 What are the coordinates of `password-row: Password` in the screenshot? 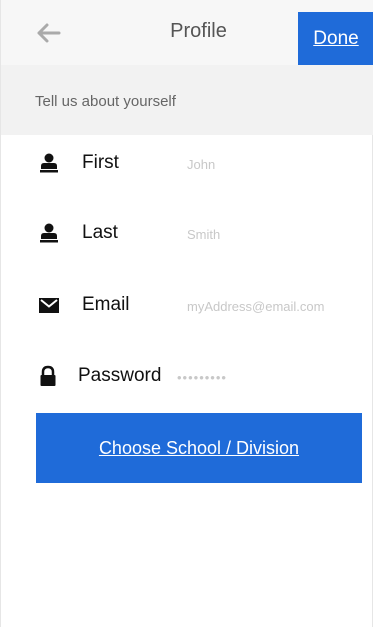 It's located at (187, 377).